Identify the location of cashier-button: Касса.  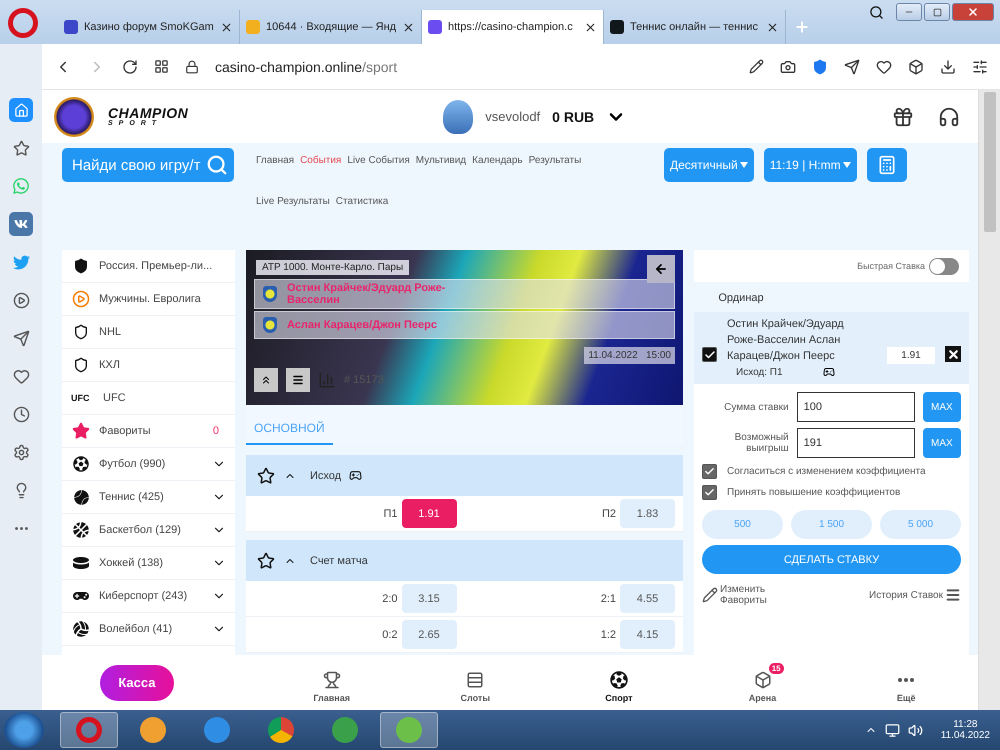
(137, 682).